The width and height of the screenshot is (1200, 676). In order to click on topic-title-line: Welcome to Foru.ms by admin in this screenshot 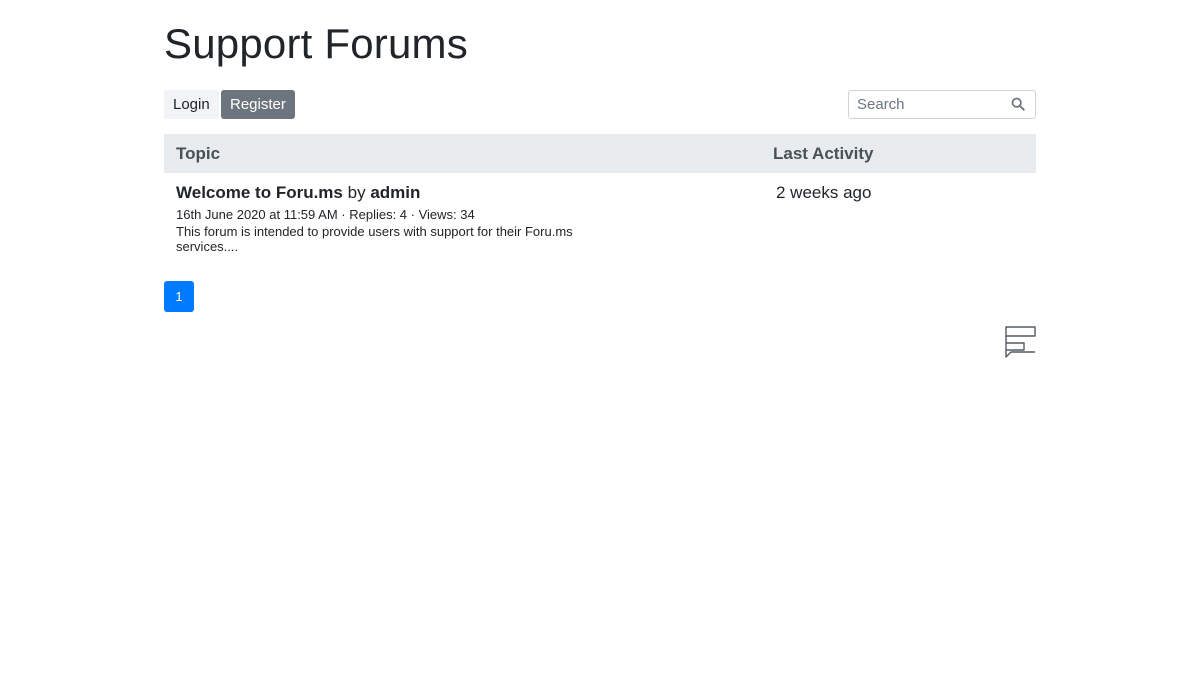, I will do `click(386, 193)`.